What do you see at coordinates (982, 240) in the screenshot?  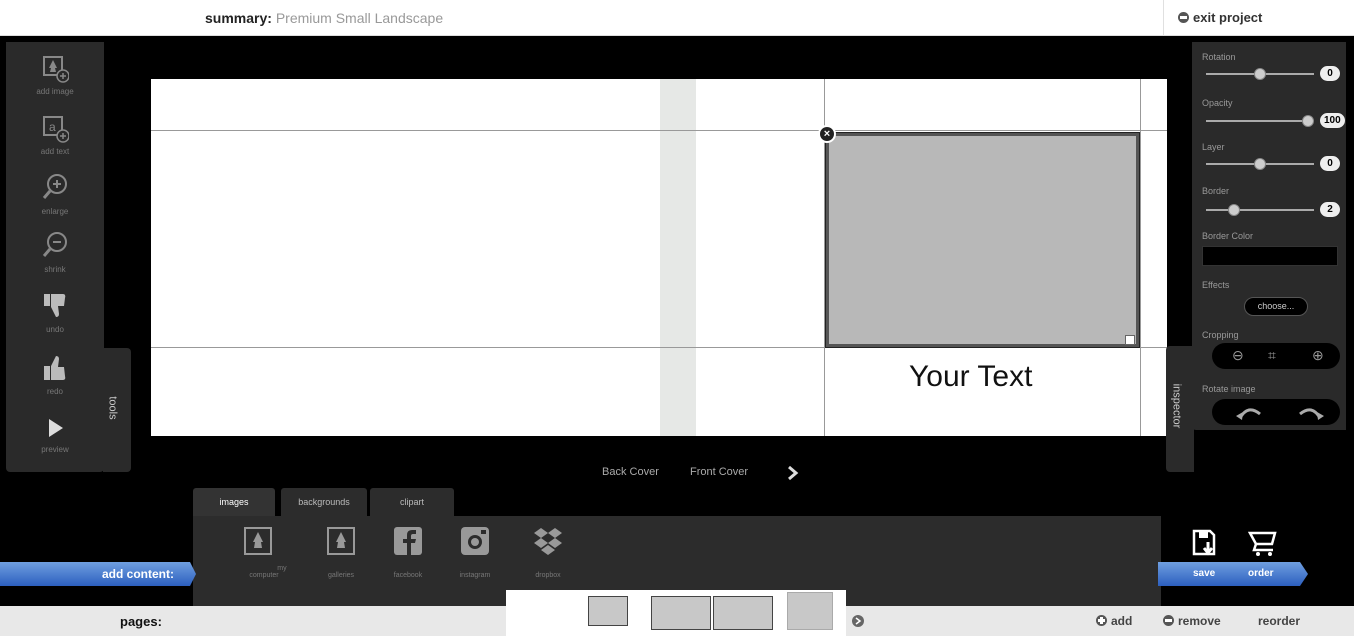 I see `image-placeholder` at bounding box center [982, 240].